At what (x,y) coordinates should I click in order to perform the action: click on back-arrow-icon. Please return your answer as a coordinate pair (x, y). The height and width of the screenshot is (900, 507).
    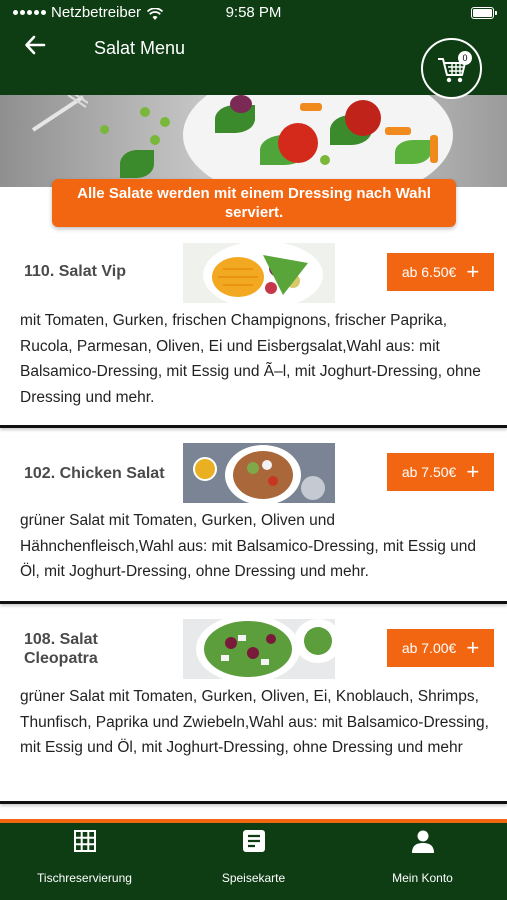
    Looking at the image, I should click on (40, 49).